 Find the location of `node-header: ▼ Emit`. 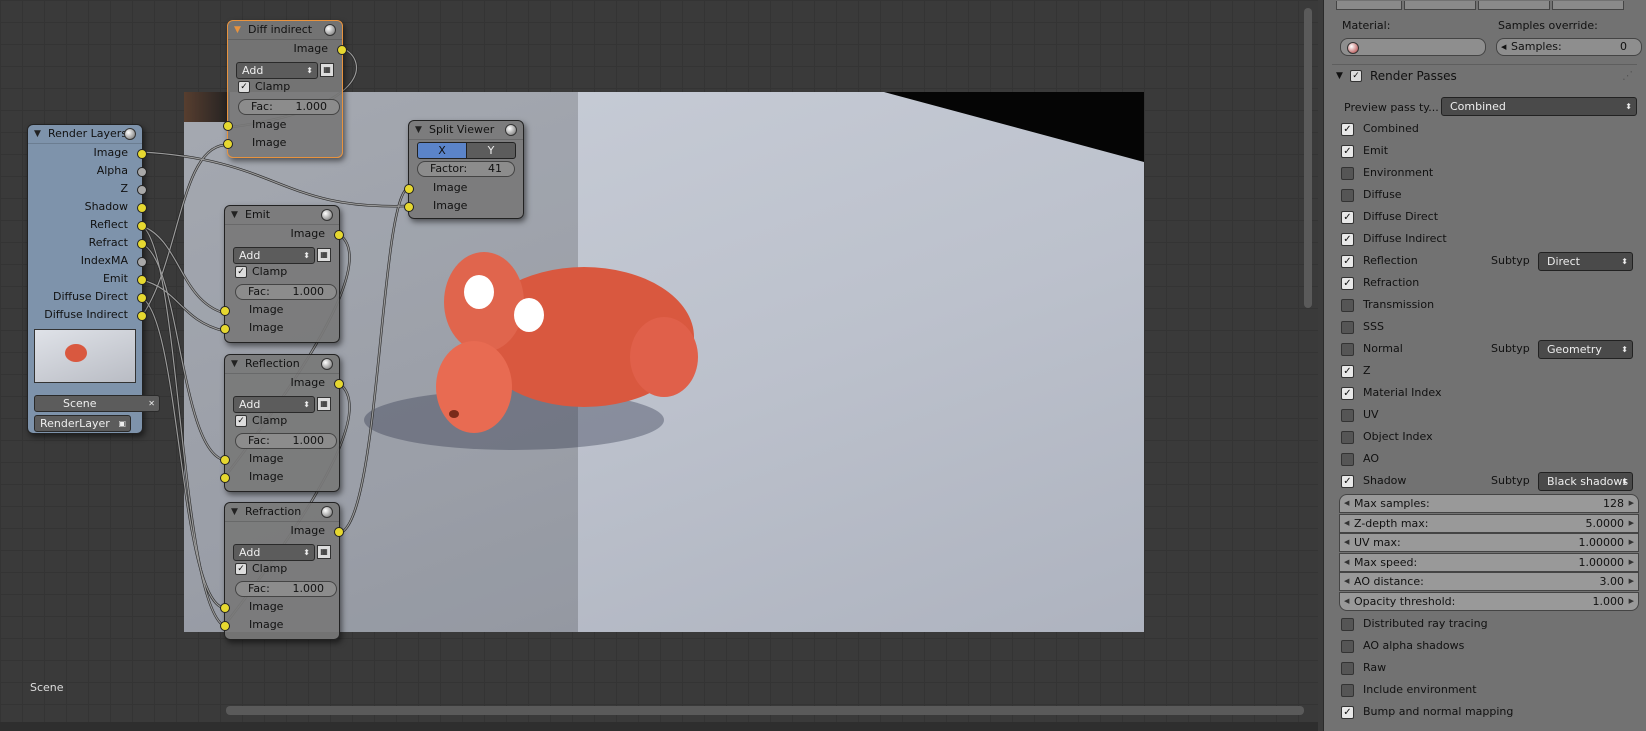

node-header: ▼ Emit is located at coordinates (282, 215).